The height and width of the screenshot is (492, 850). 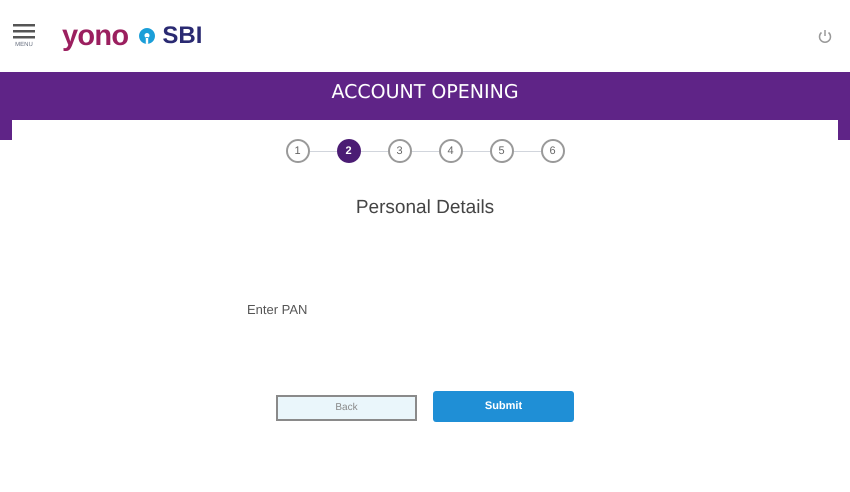 What do you see at coordinates (417, 310) in the screenshot?
I see `pan-input-field: Enter PAN` at bounding box center [417, 310].